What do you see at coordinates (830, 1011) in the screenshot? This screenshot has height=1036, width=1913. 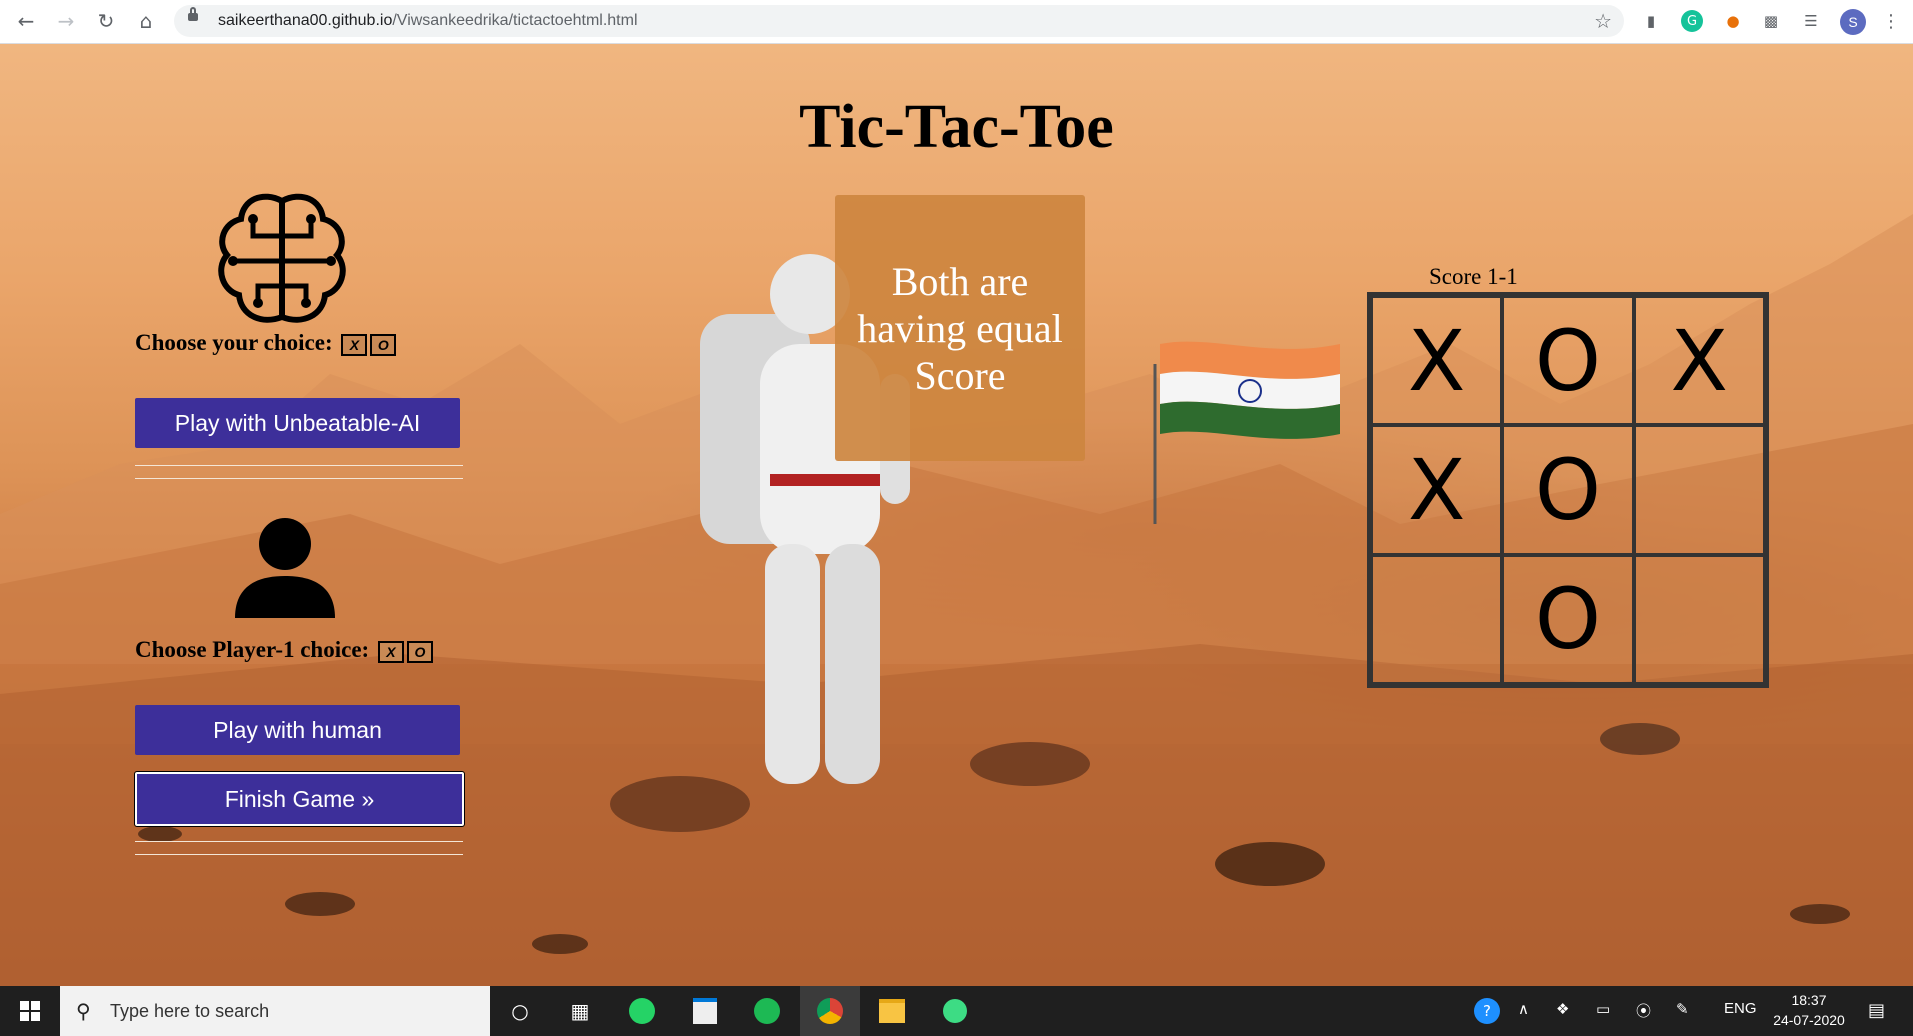 I see `chrome-icon` at bounding box center [830, 1011].